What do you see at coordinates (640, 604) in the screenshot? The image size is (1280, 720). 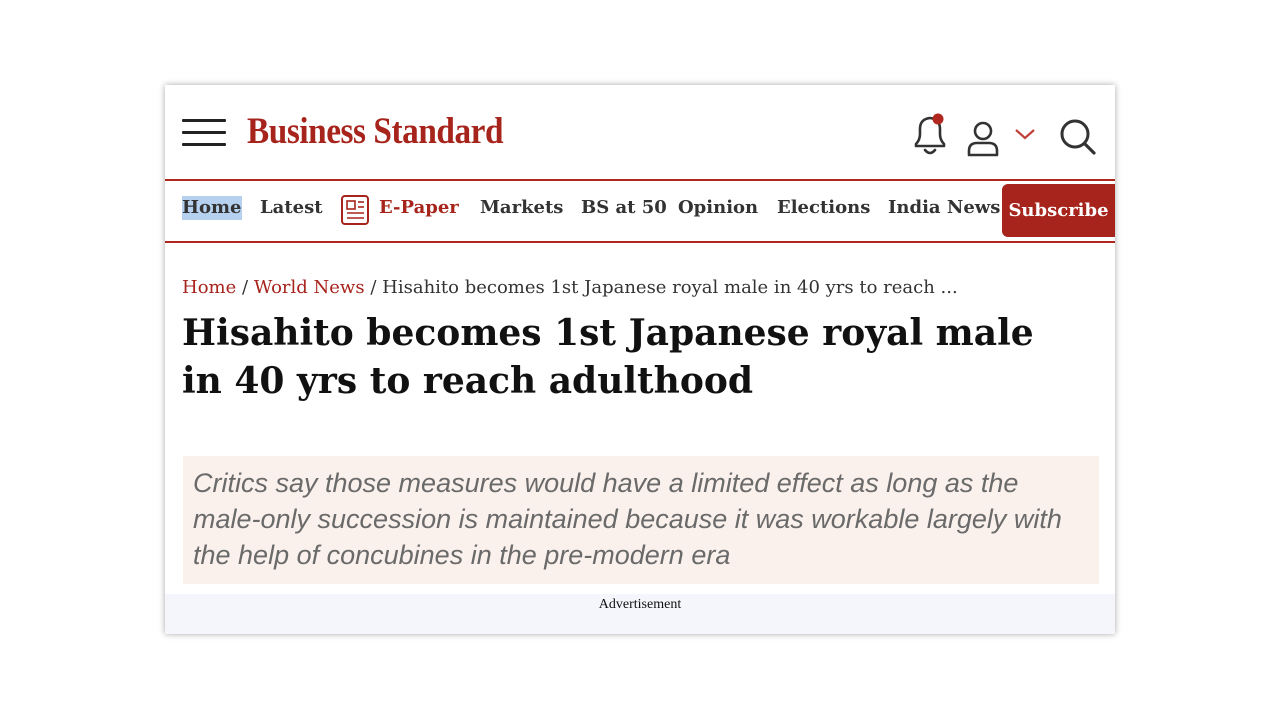 I see `advertisement-label: Advertisement` at bounding box center [640, 604].